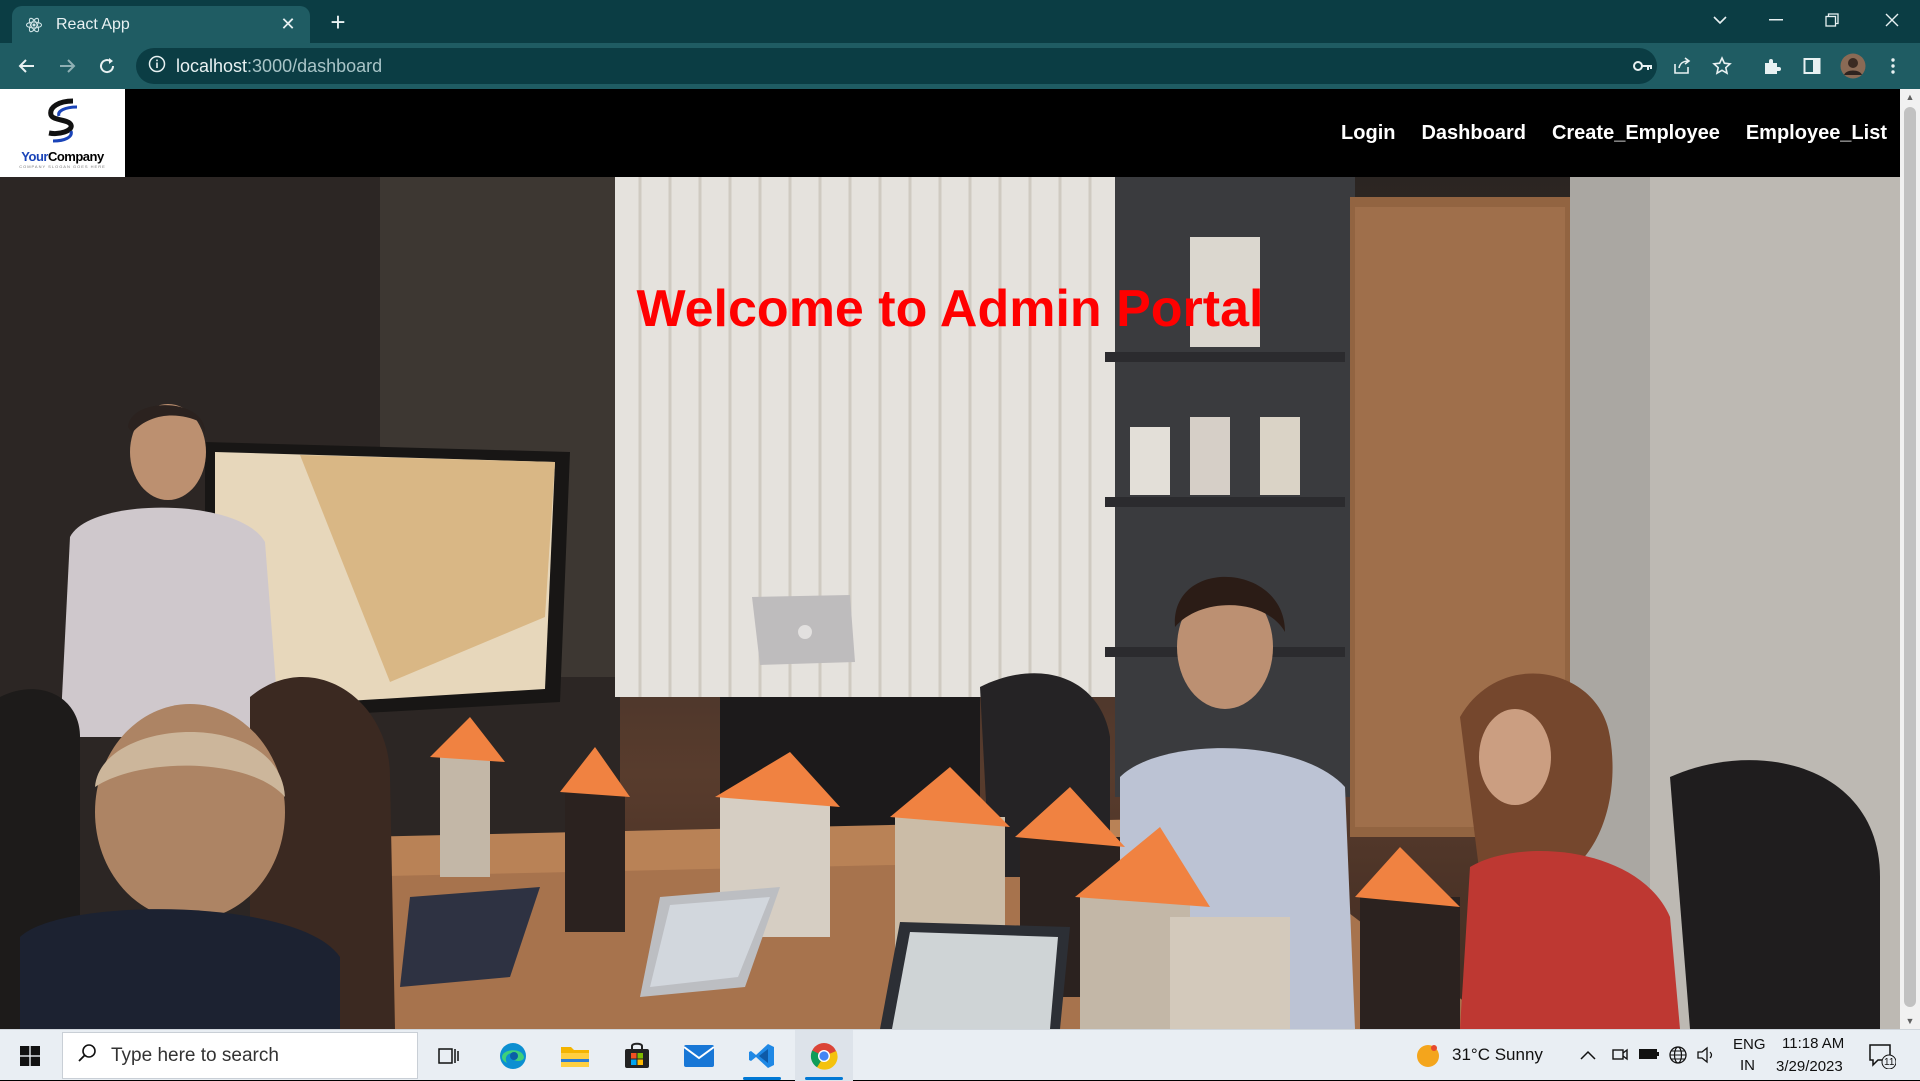  Describe the element at coordinates (1910, 97) in the screenshot. I see `scroll-up-icon: ▲` at that location.